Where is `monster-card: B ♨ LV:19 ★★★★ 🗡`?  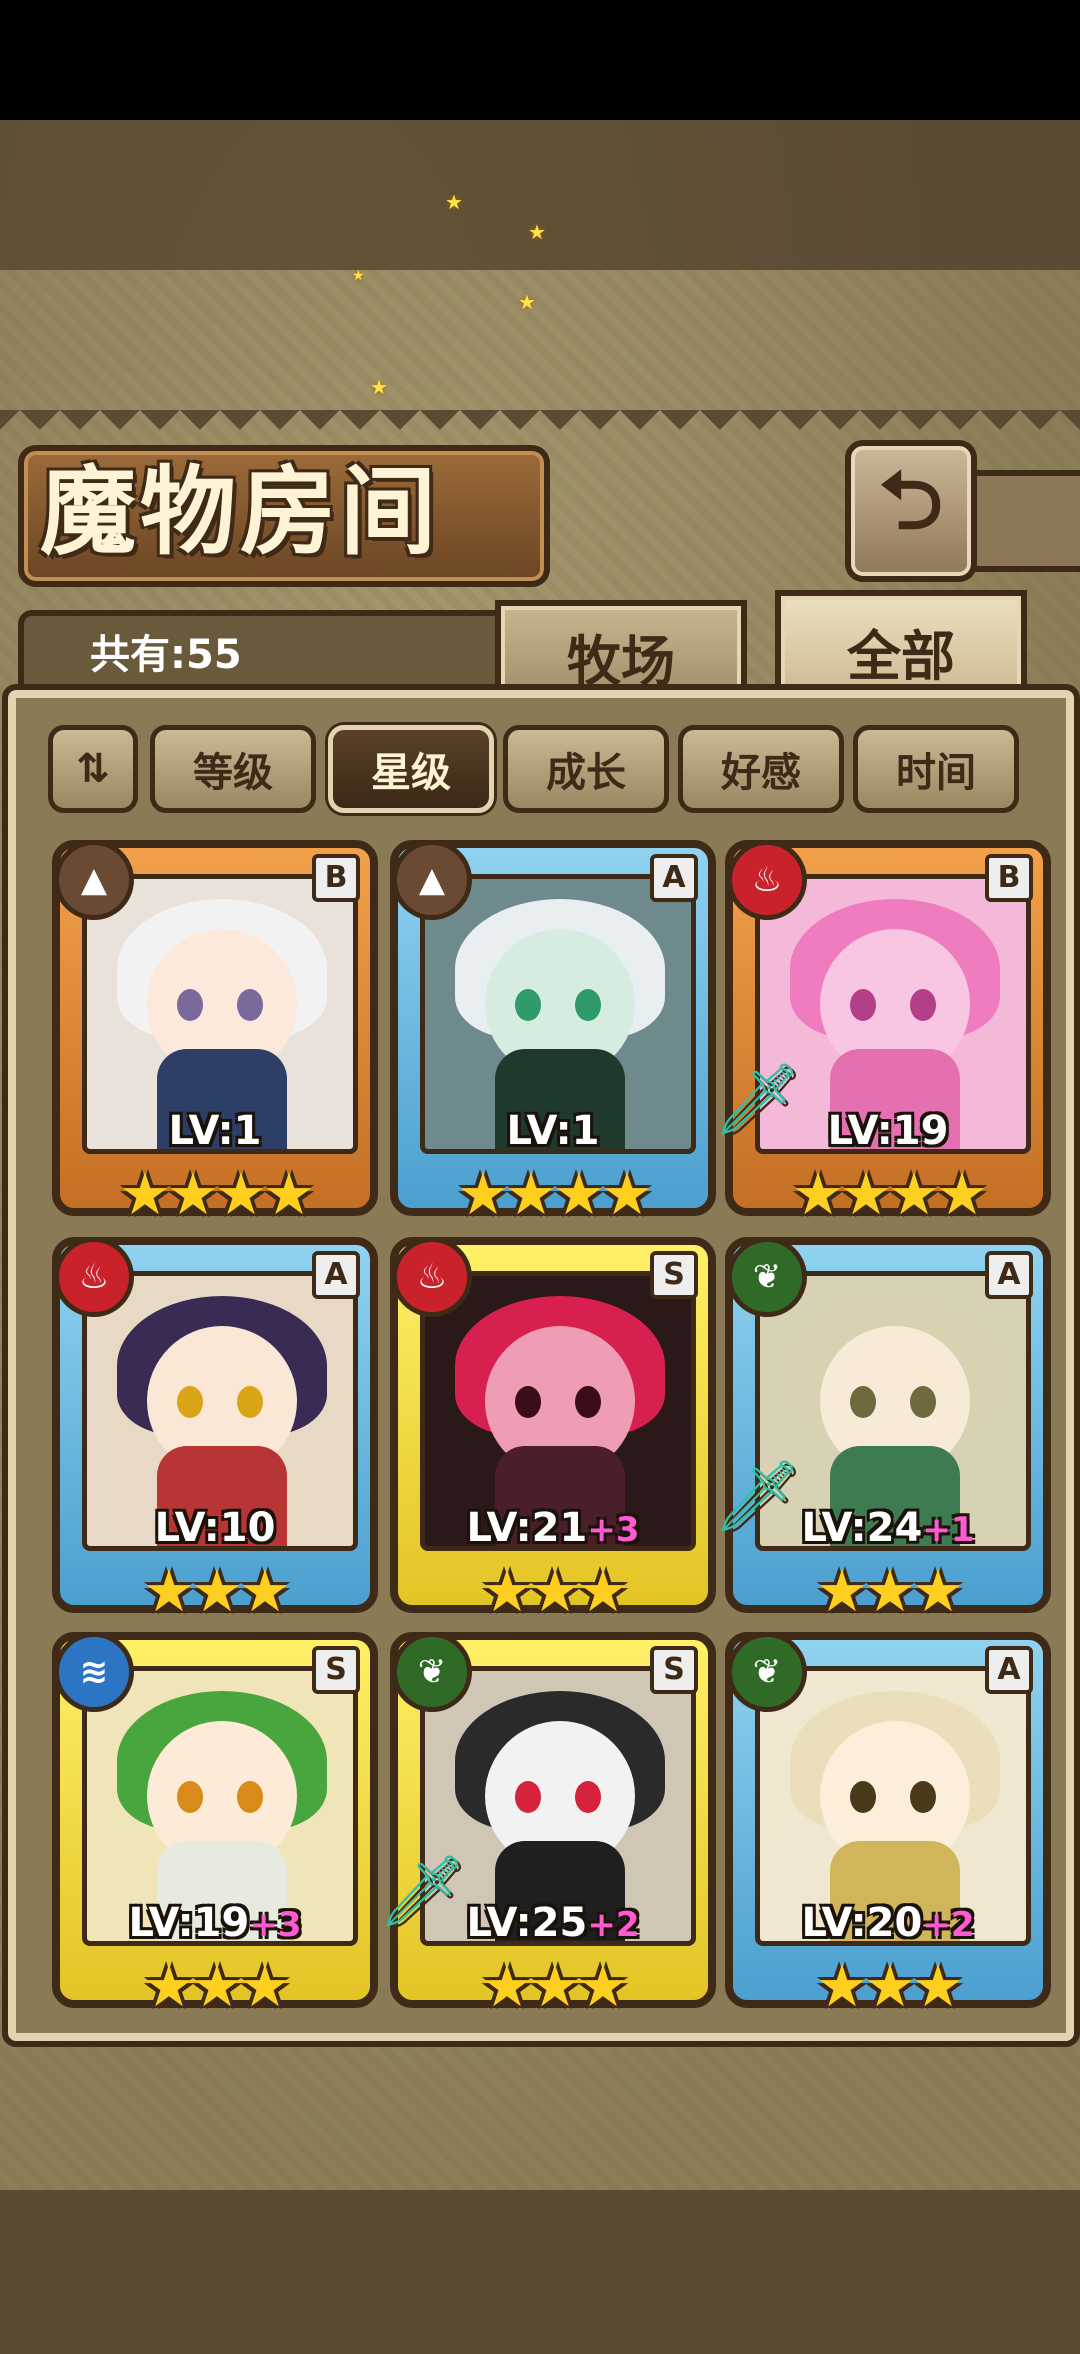
monster-card: B ♨ LV:19 ★★★★ 🗡 is located at coordinates (882, 1034).